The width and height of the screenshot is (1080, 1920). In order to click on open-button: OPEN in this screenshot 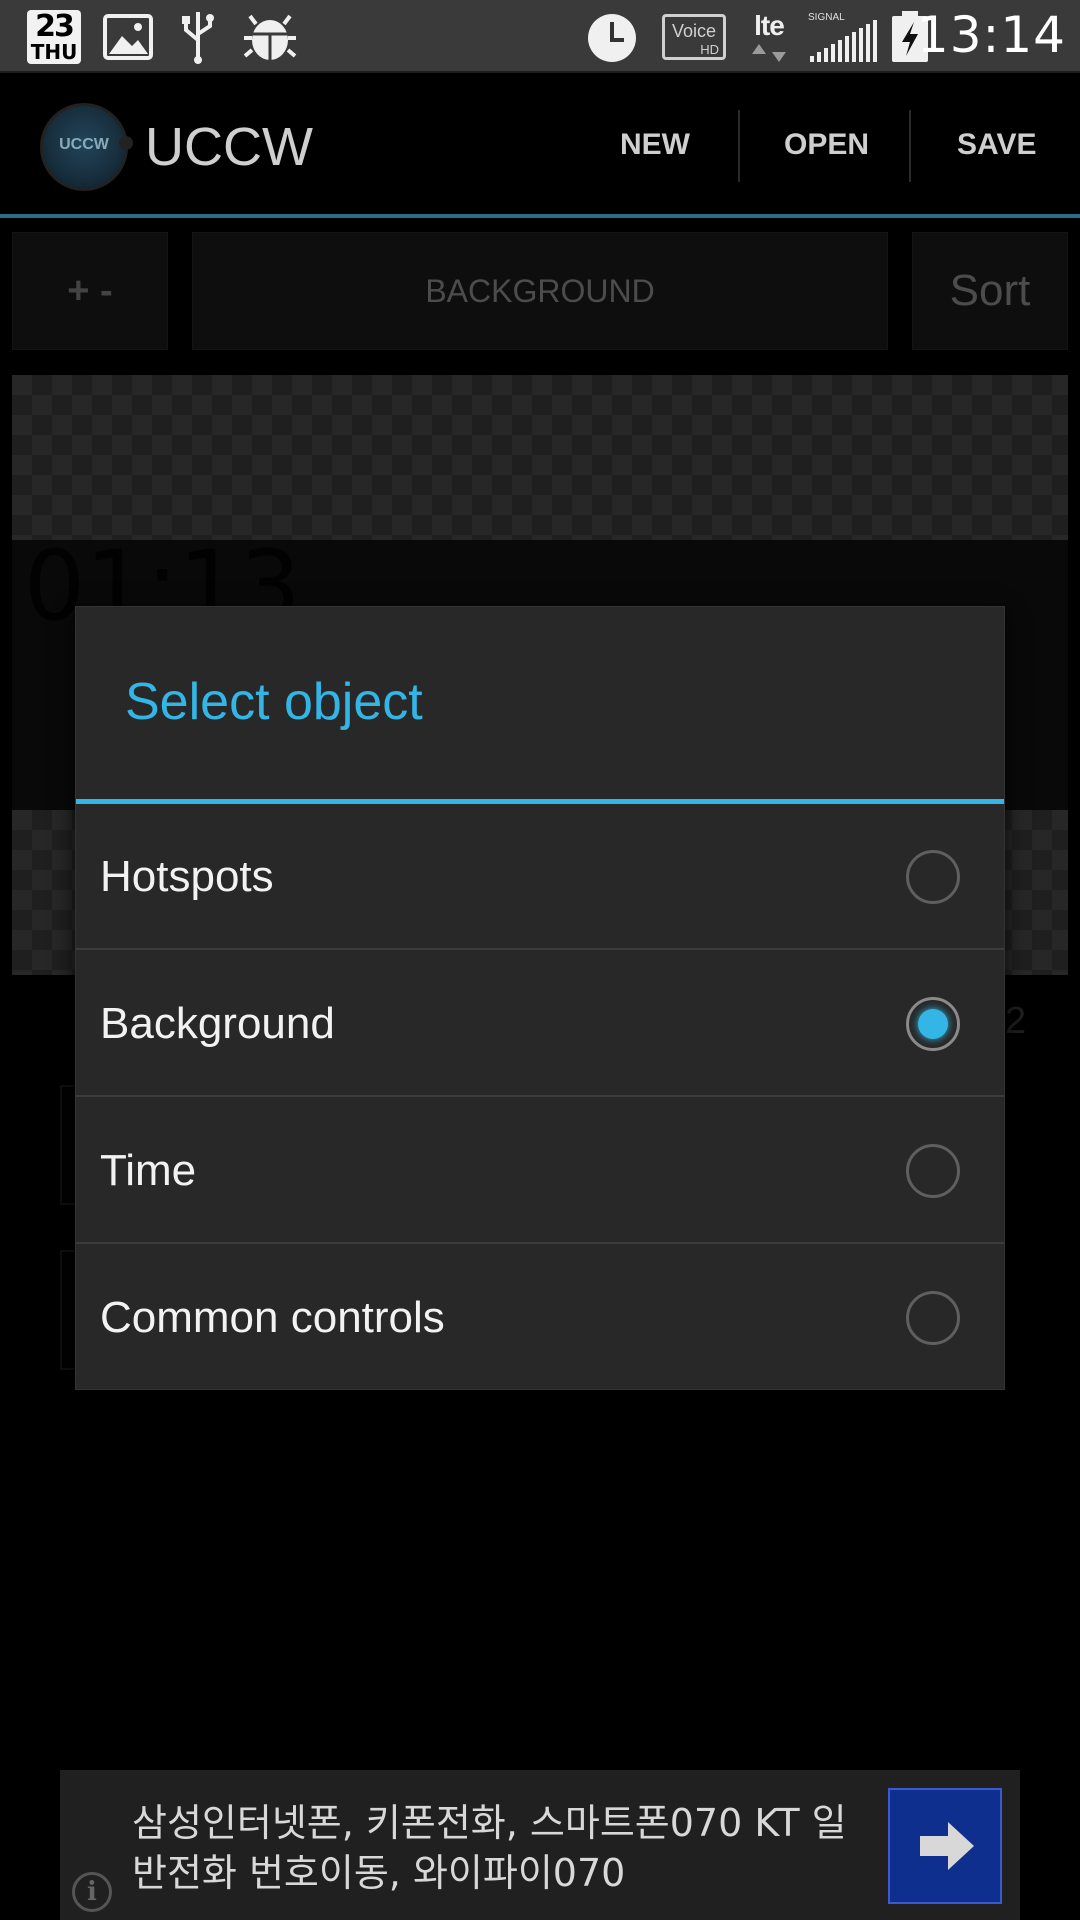, I will do `click(826, 145)`.